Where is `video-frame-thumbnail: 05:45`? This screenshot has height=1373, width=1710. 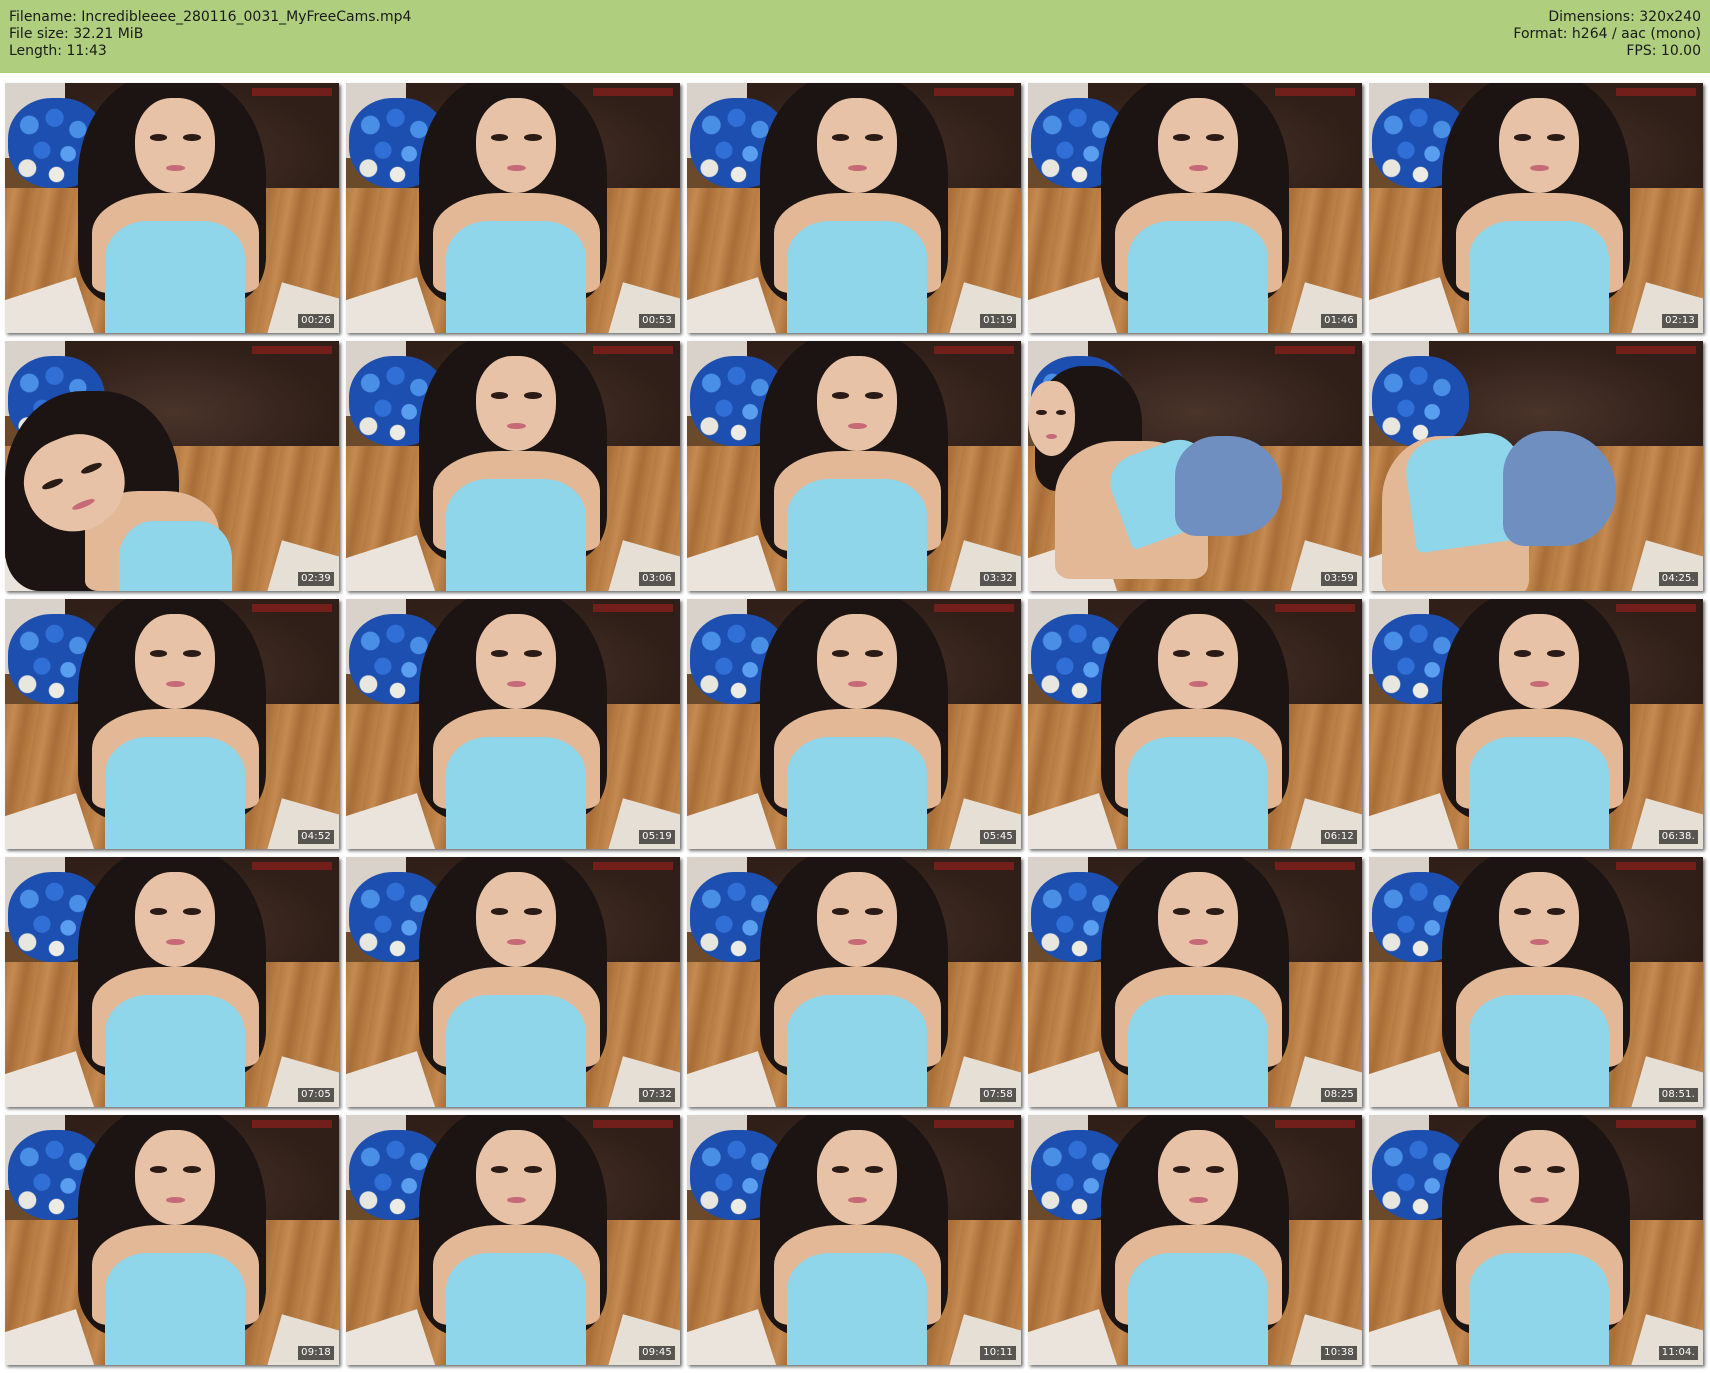
video-frame-thumbnail: 05:45 is located at coordinates (854, 724).